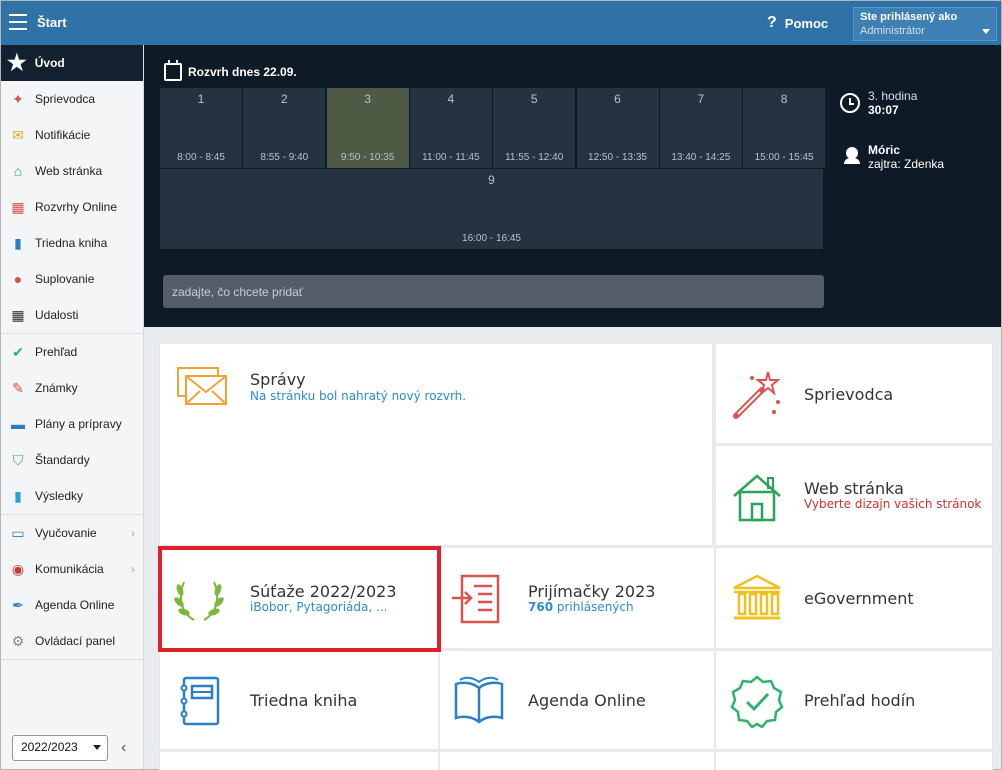  I want to click on tile-title: Prehľad hodín, so click(860, 700).